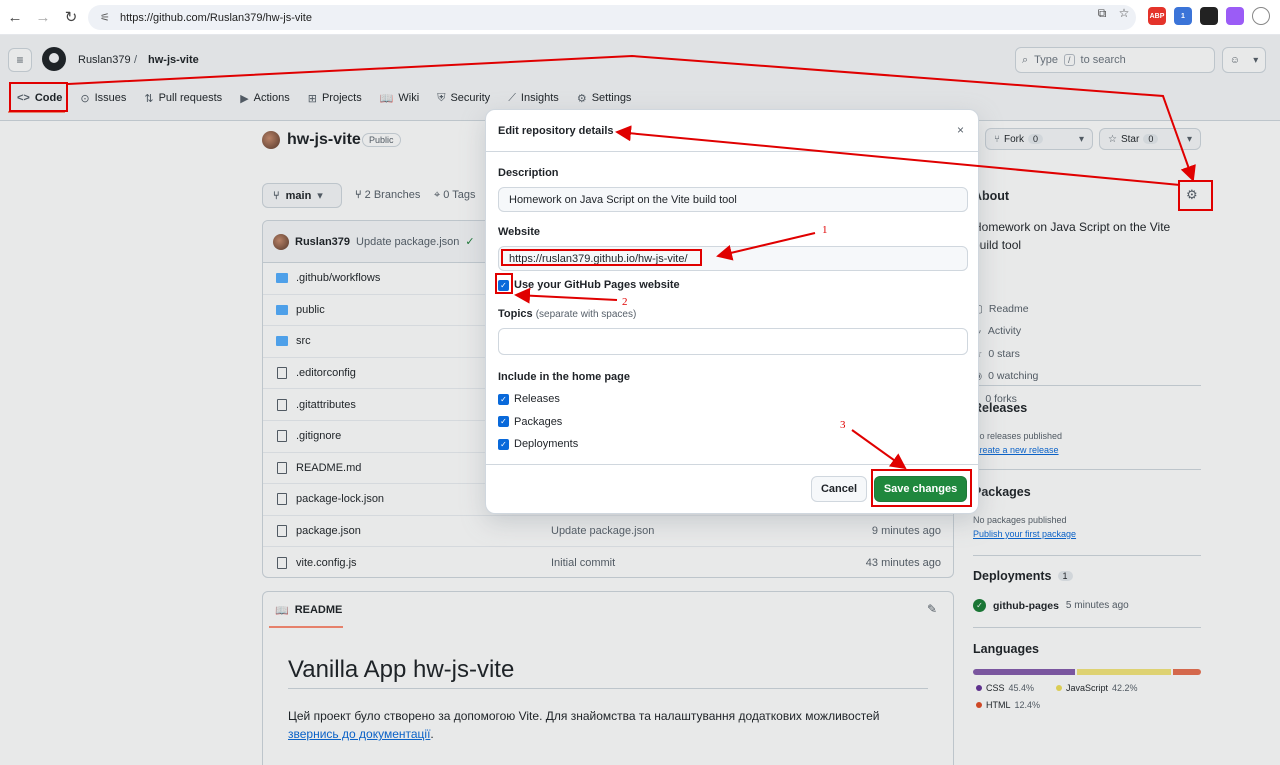 The image size is (1280, 765). I want to click on include-label: Include in the home page, so click(564, 377).